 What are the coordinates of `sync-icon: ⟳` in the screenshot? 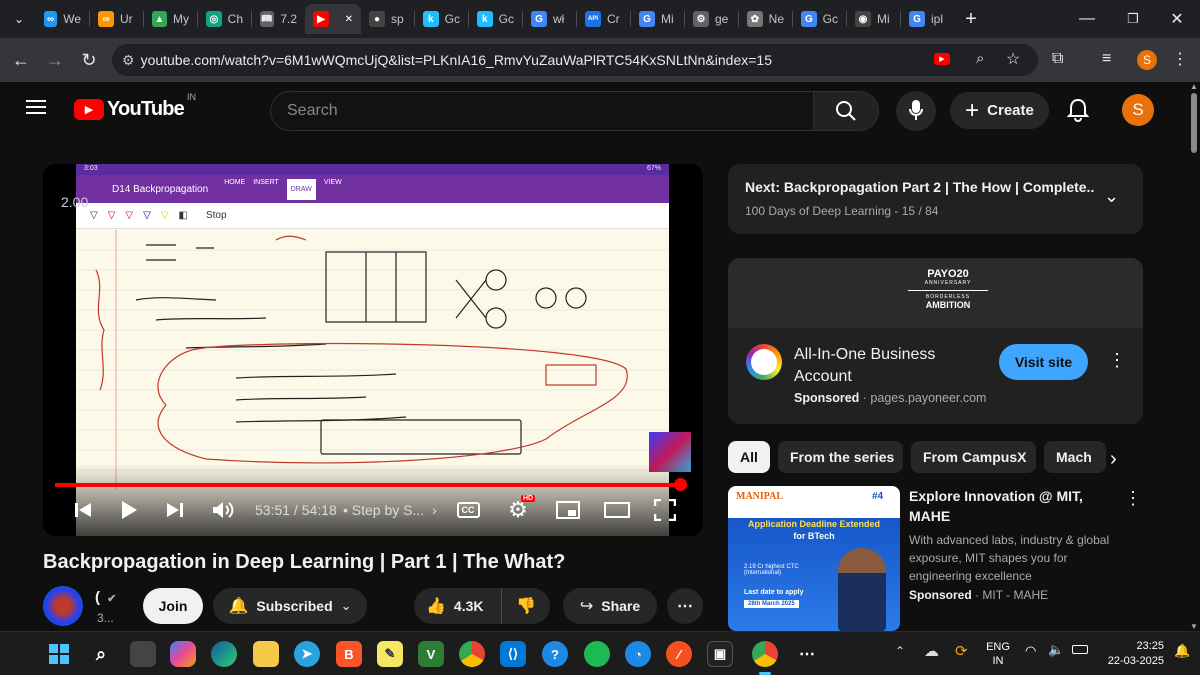 It's located at (961, 651).